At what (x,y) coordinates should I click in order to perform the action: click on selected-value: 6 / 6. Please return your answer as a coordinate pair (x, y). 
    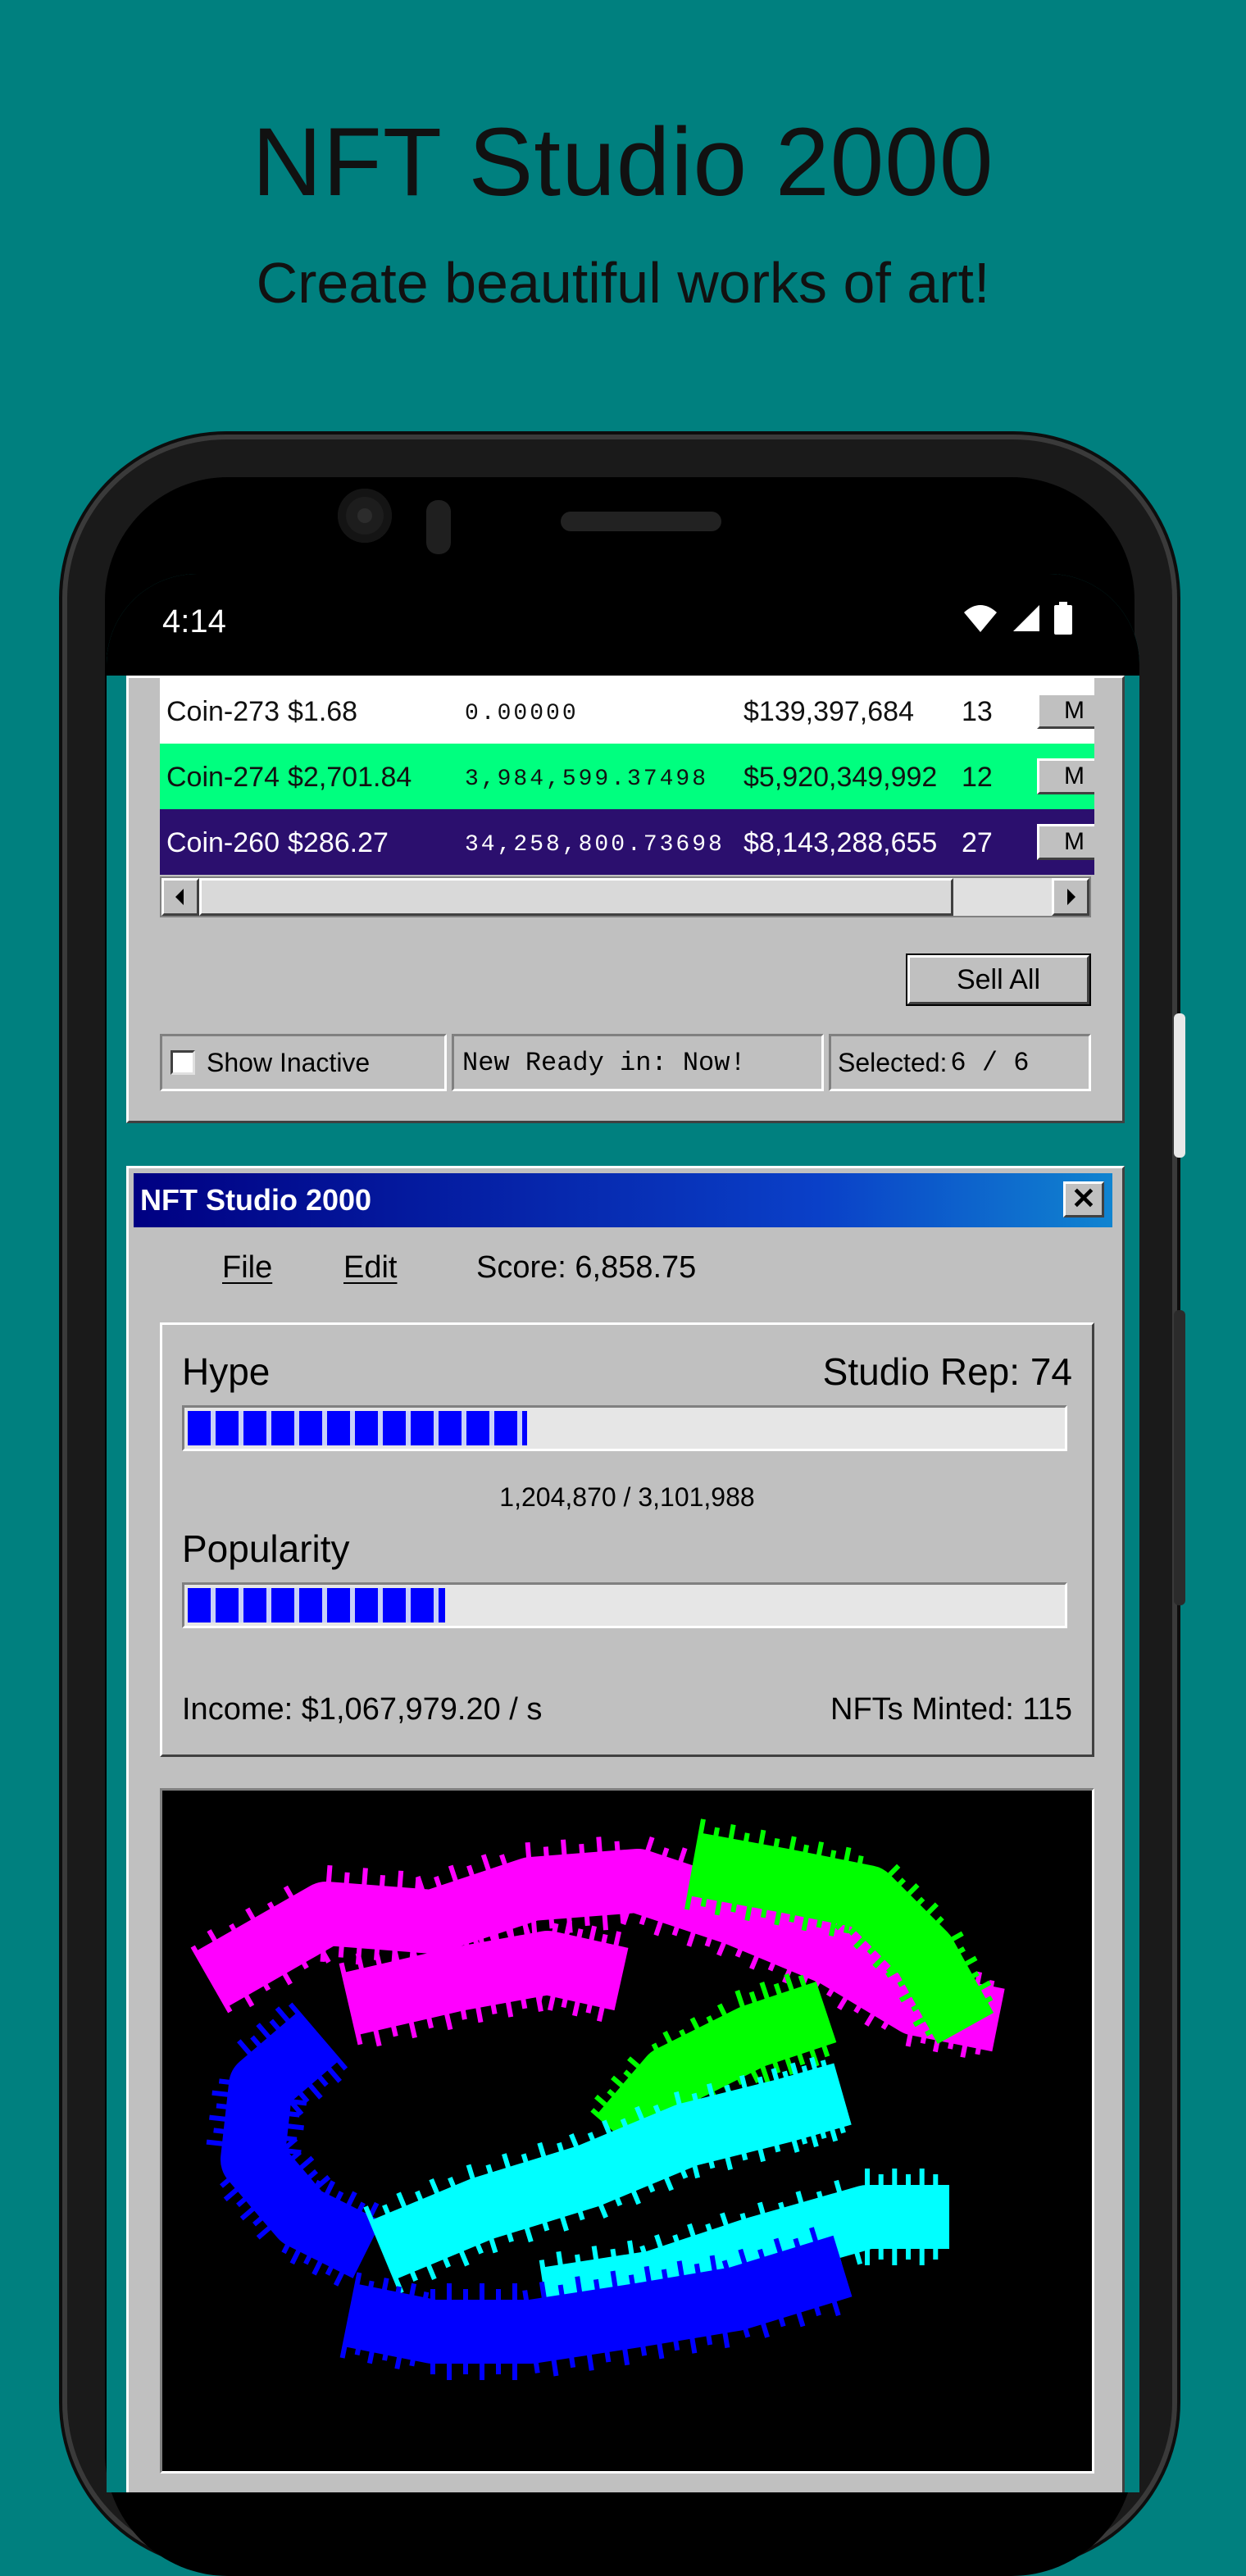
    Looking at the image, I should click on (990, 1062).